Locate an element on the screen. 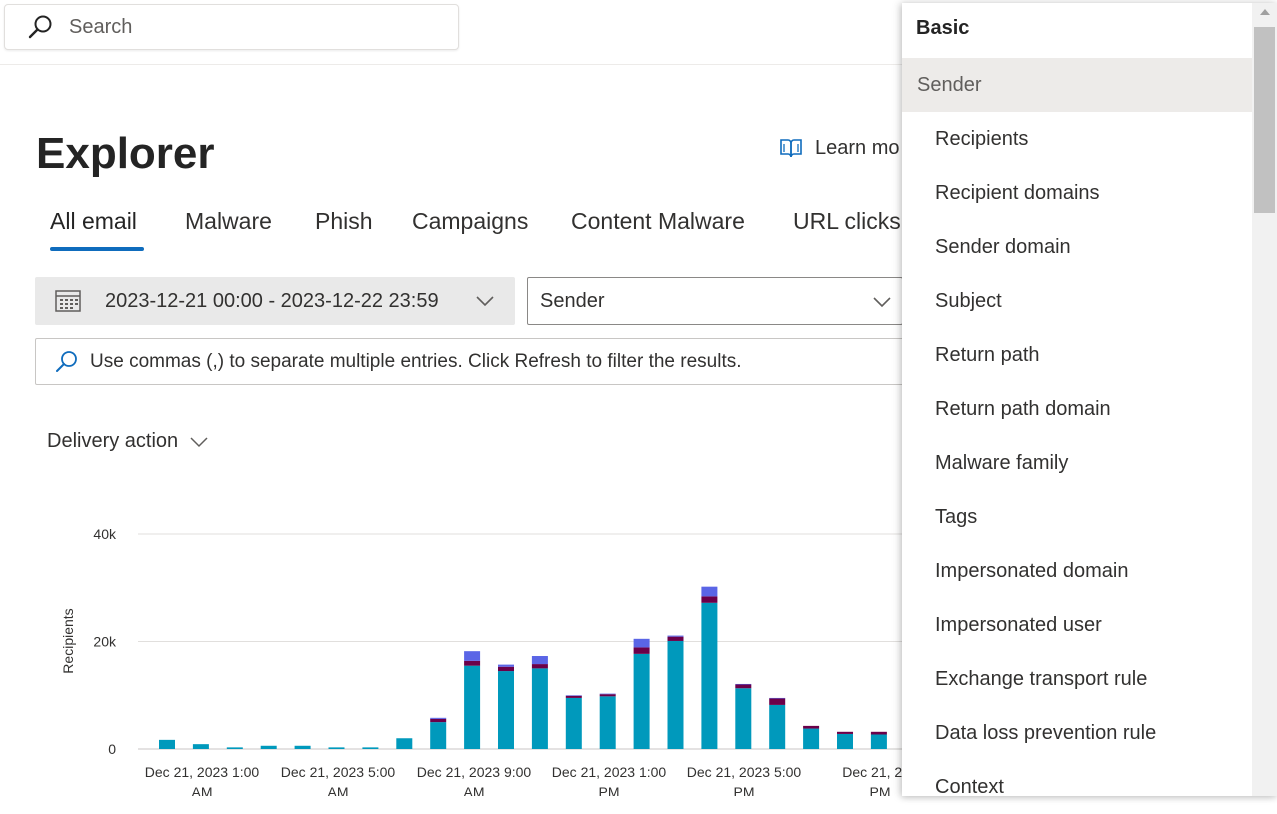 Image resolution: width=1277 pixels, height=814 pixels. pivot-selector: Delivery action is located at coordinates (127, 441).